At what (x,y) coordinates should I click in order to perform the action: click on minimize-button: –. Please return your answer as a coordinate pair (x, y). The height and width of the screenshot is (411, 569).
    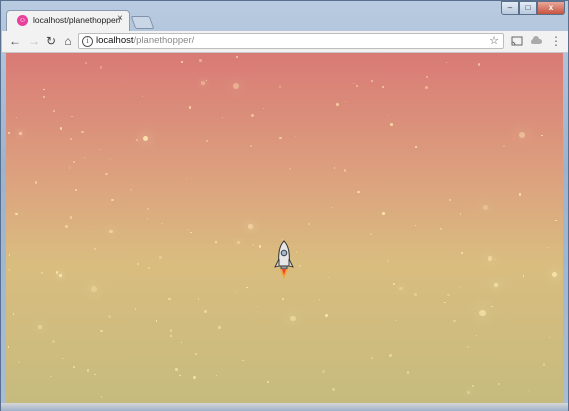
    Looking at the image, I should click on (510, 8).